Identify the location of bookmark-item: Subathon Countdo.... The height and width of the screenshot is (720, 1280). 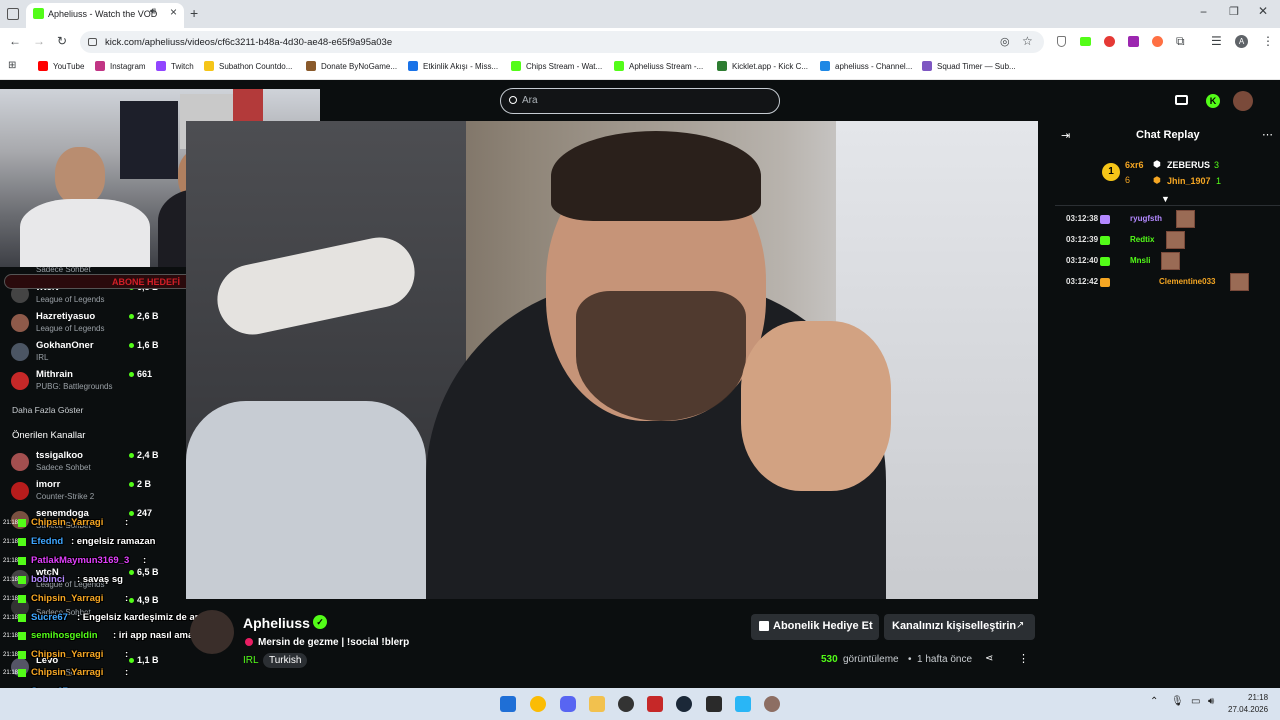
(255, 66).